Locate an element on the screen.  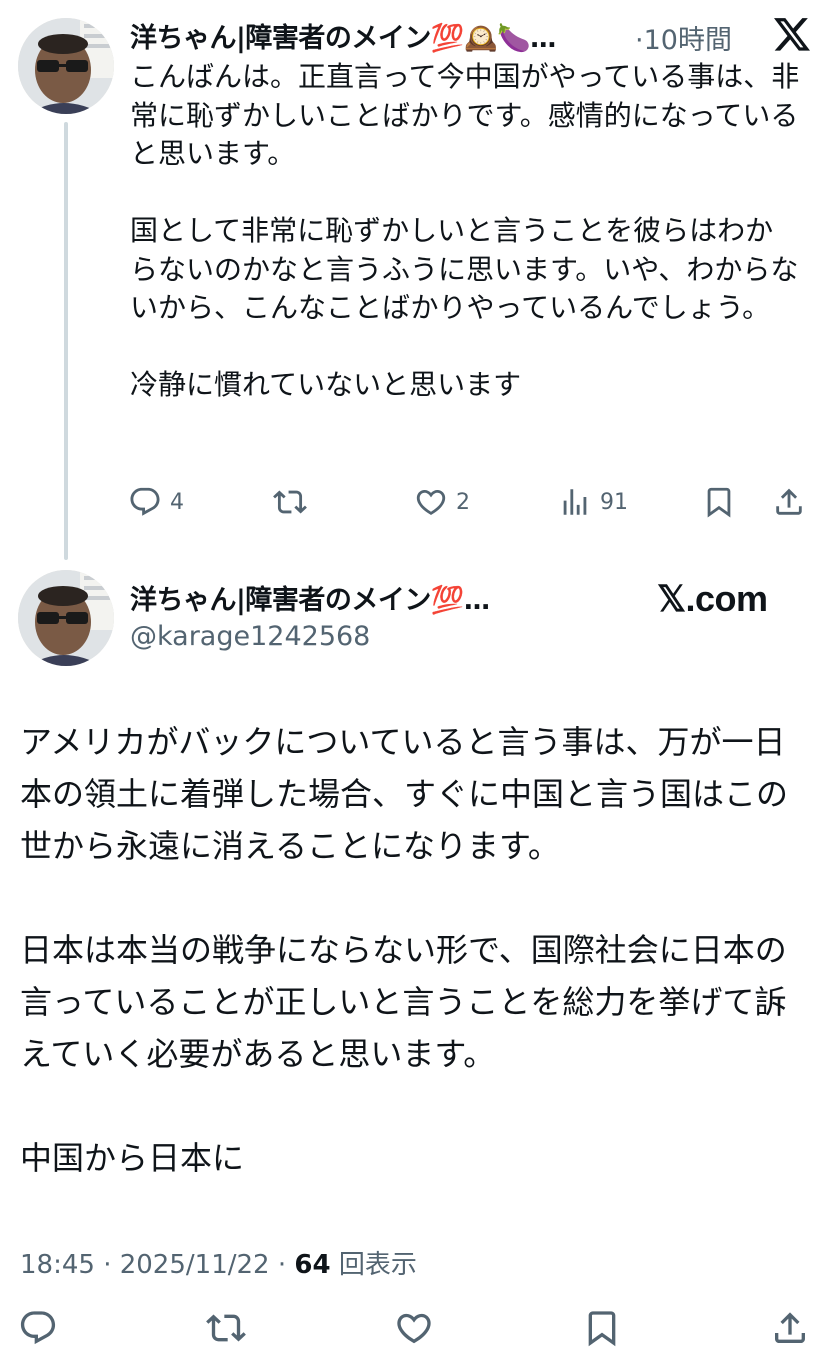
views-button: 91 is located at coordinates (593, 502).